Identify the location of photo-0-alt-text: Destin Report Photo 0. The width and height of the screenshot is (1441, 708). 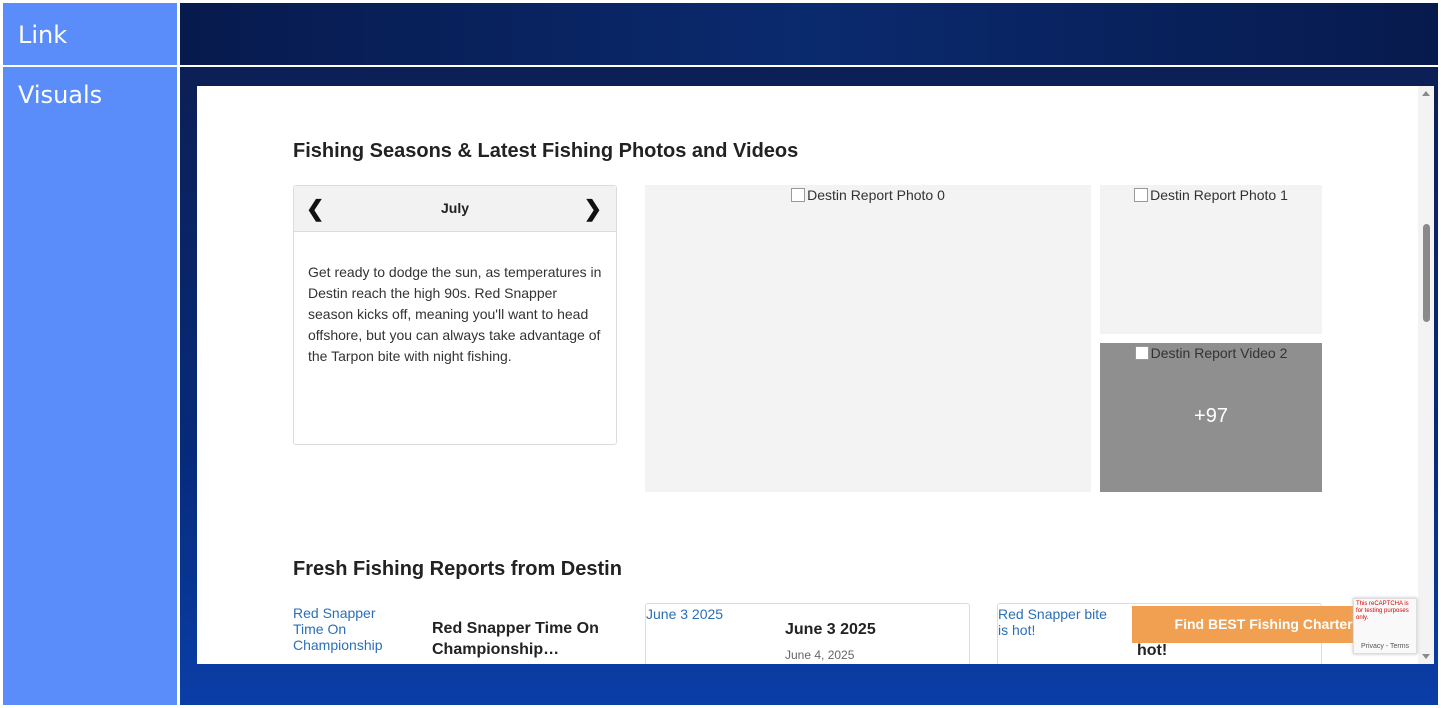
(868, 195).